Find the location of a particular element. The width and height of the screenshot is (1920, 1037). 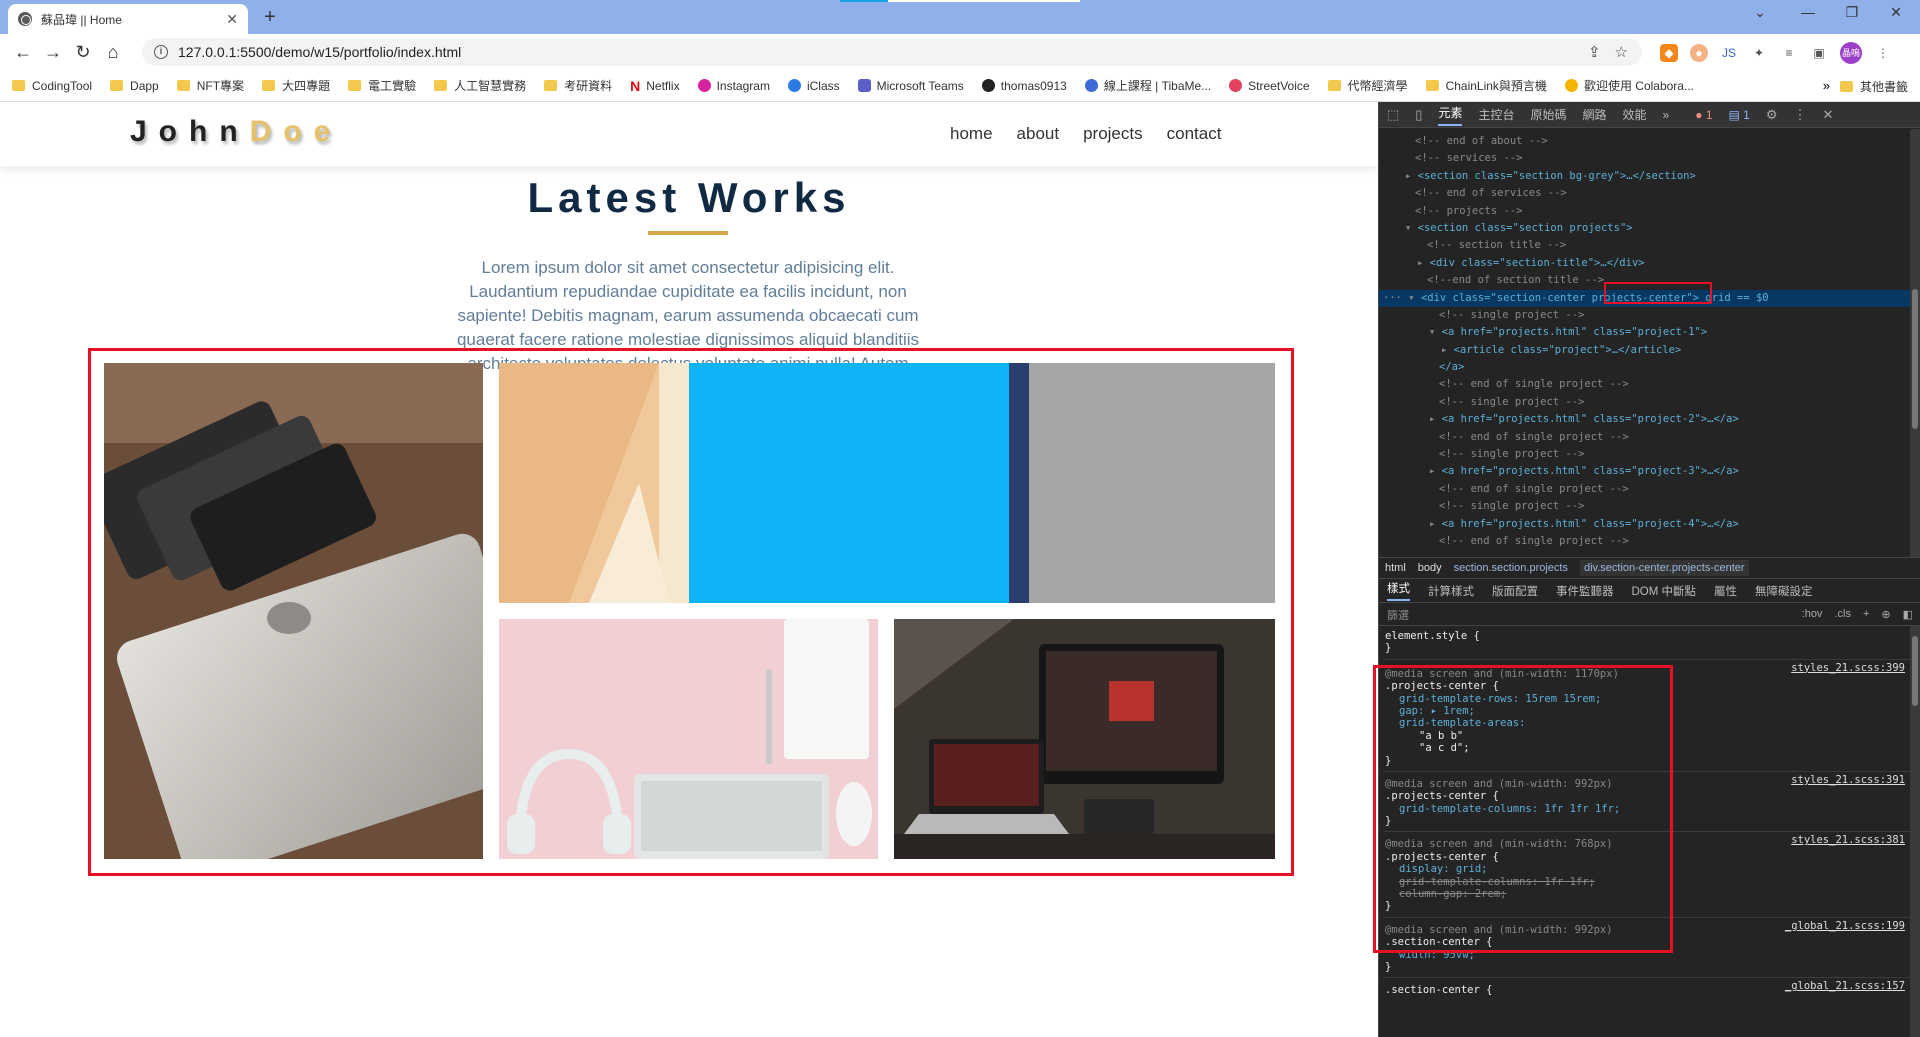

dom-node: <!-- projects --> is located at coordinates (1649, 211).